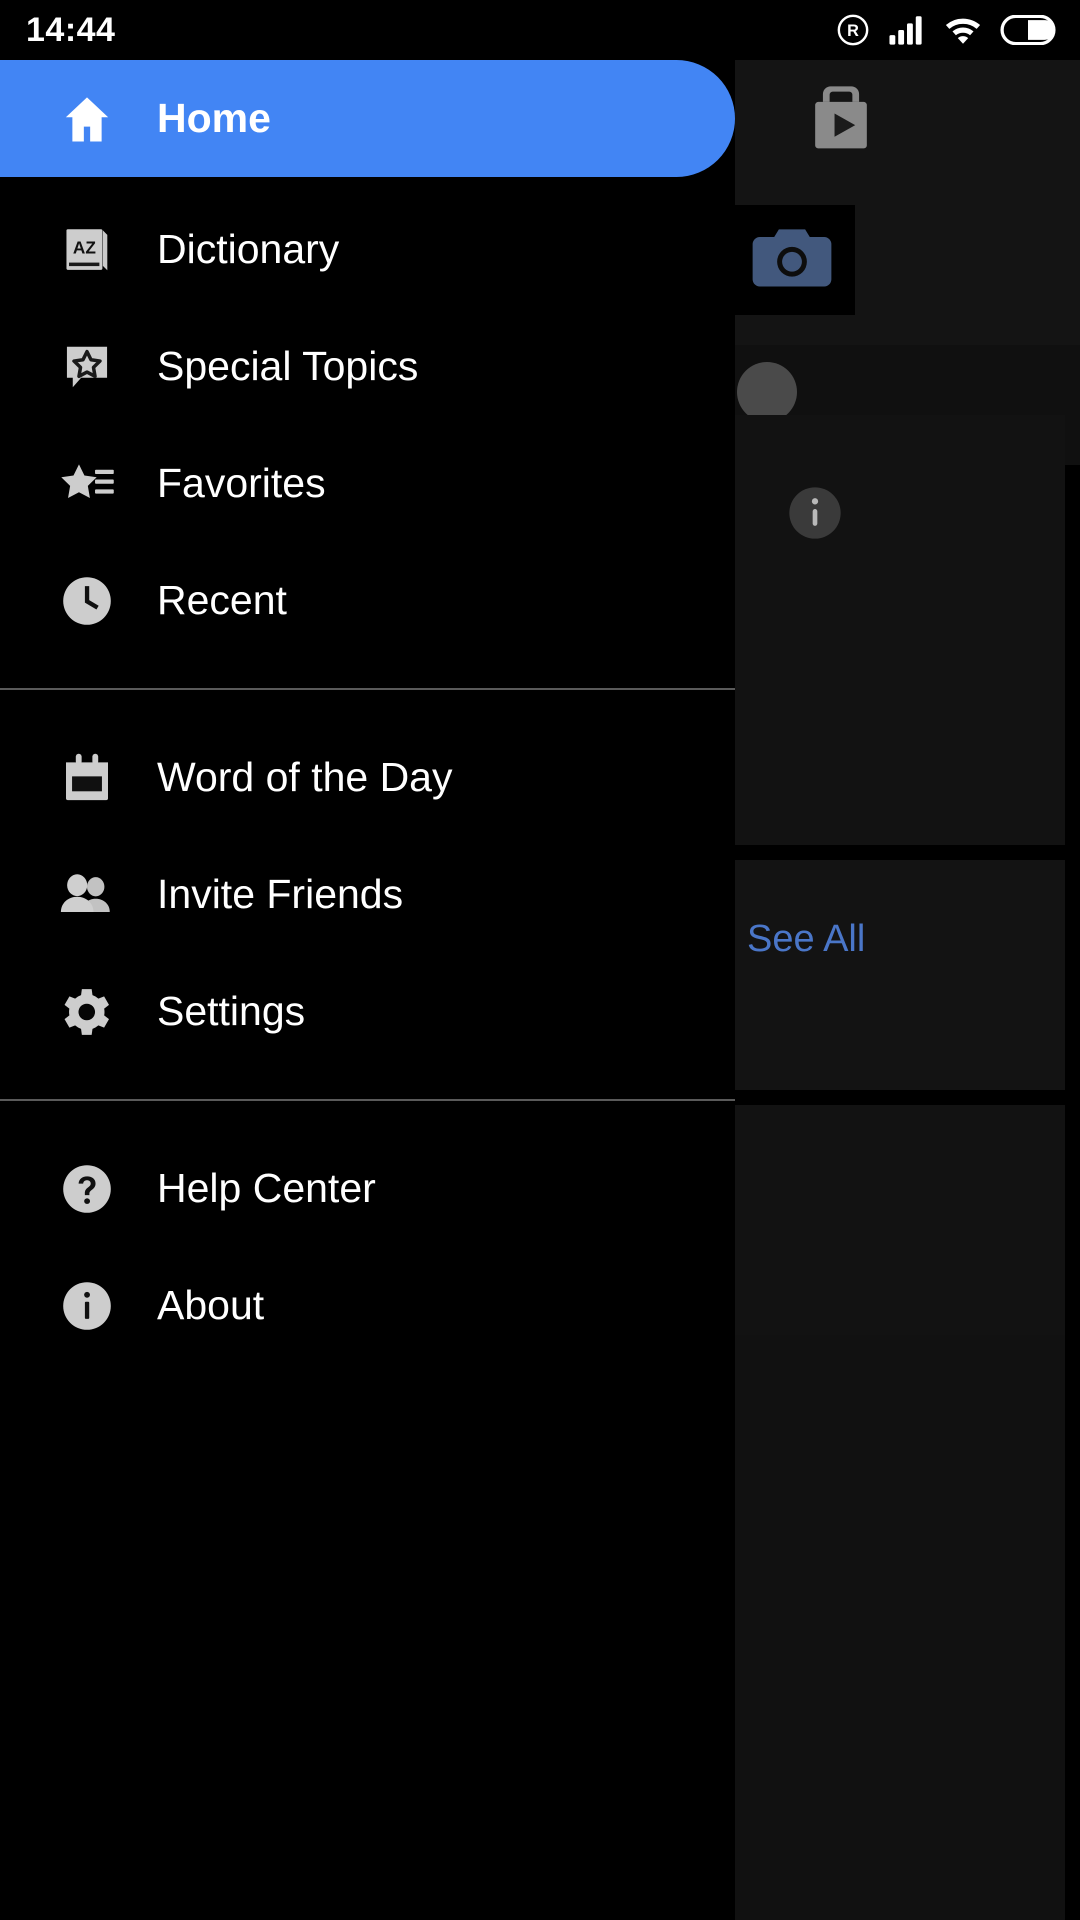  What do you see at coordinates (288, 366) in the screenshot?
I see `nav-label-special-topics: Special Topics` at bounding box center [288, 366].